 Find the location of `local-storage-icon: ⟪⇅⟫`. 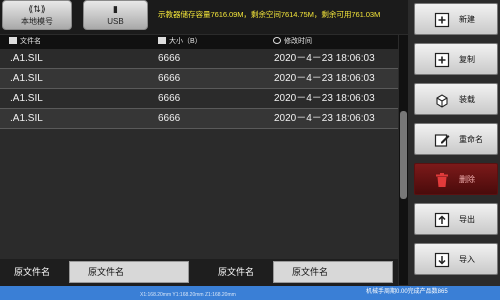

local-storage-icon: ⟪⇅⟫ is located at coordinates (37, 10).